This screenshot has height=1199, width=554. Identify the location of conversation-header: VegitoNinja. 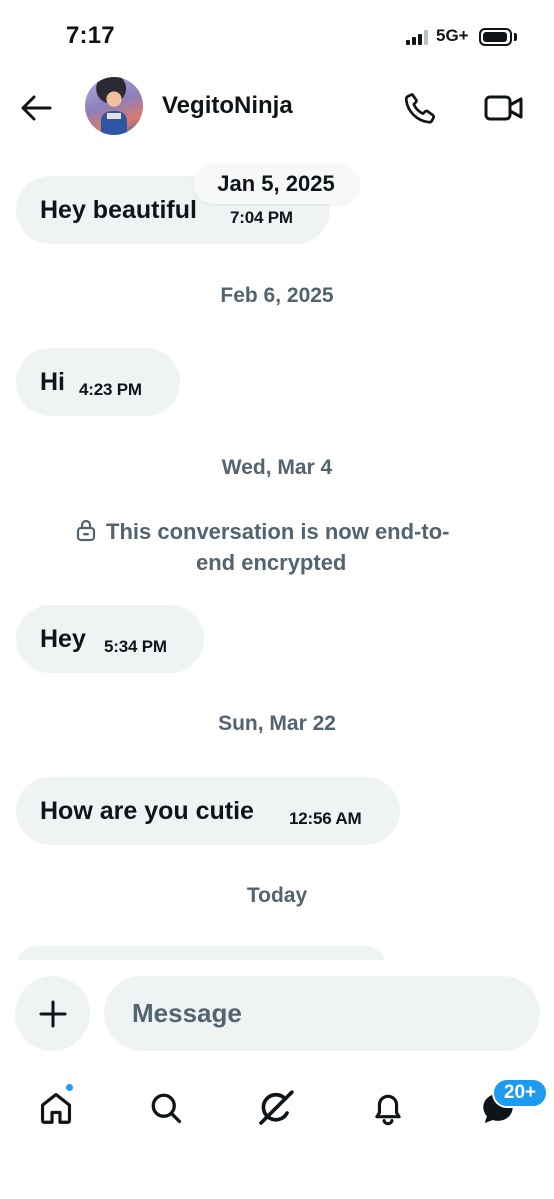
(277, 107).